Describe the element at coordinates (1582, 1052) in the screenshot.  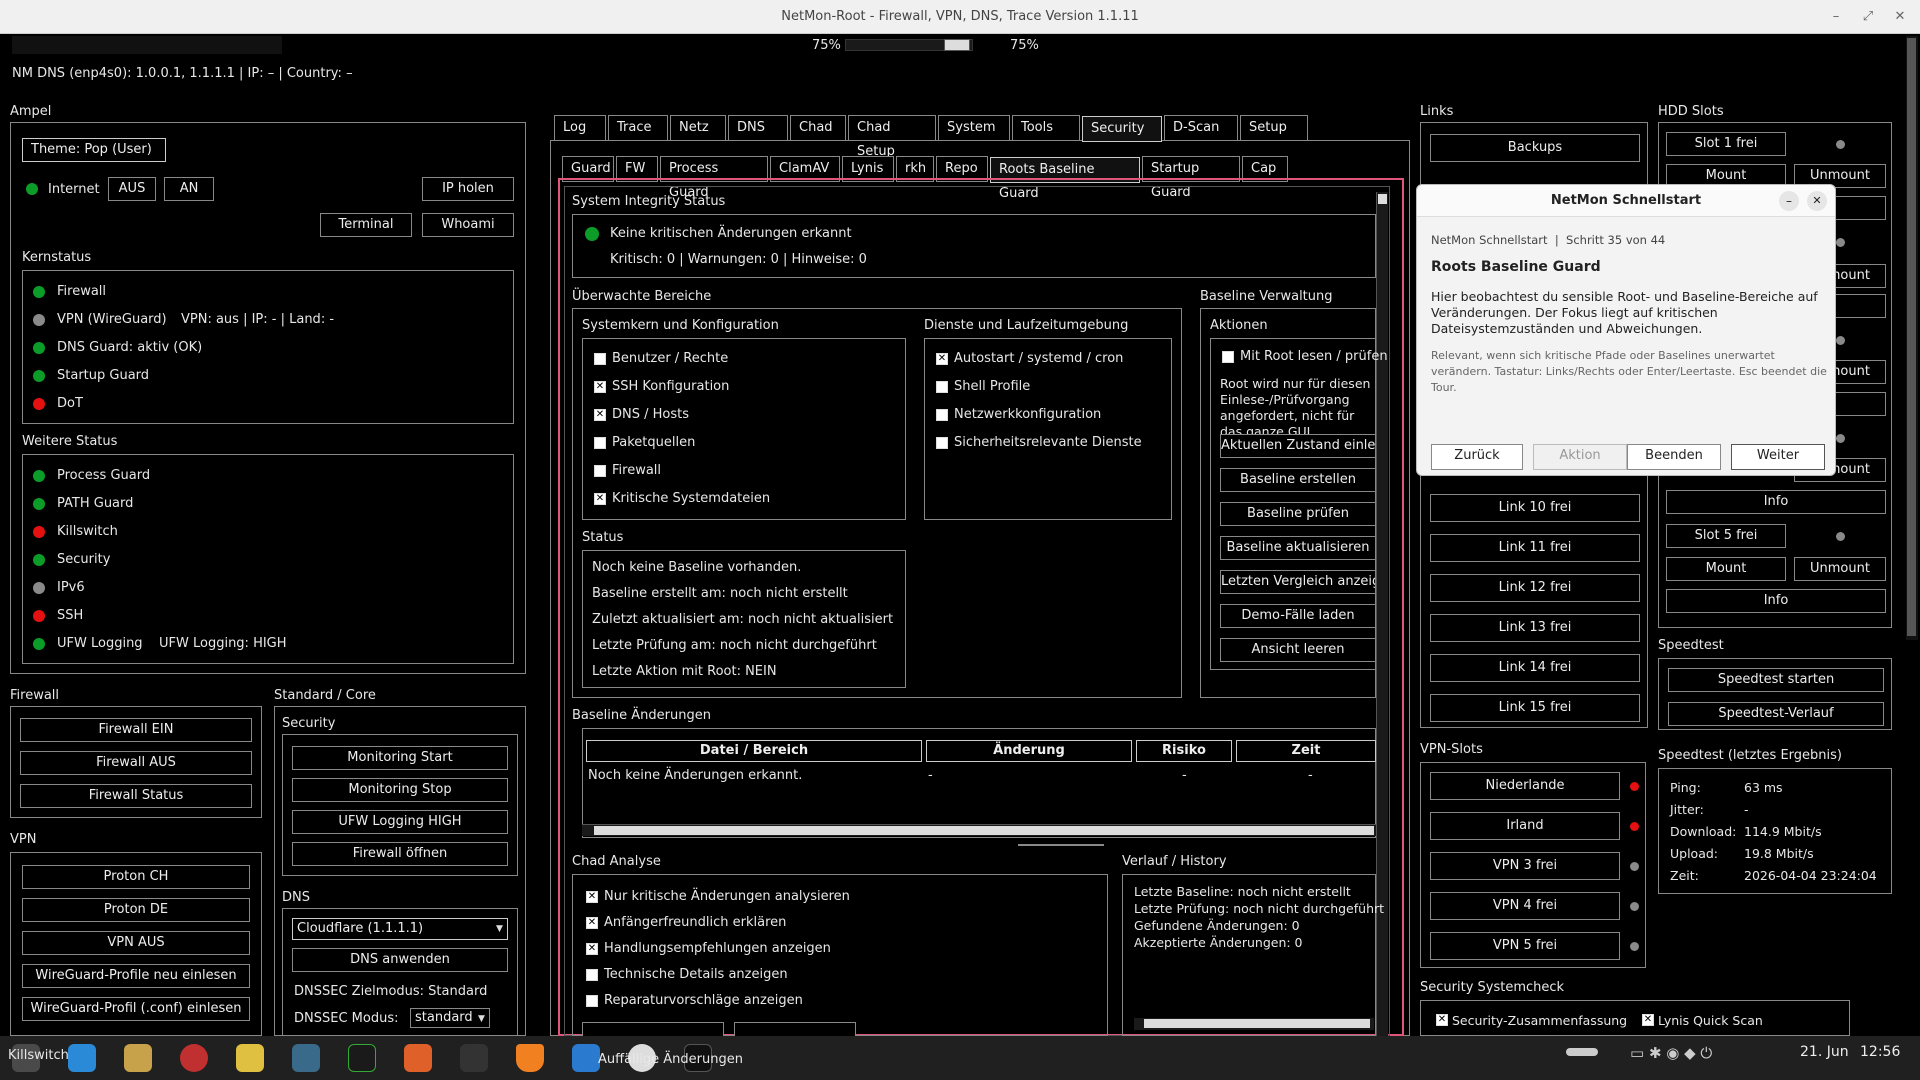
I see `workspace-indicator` at that location.